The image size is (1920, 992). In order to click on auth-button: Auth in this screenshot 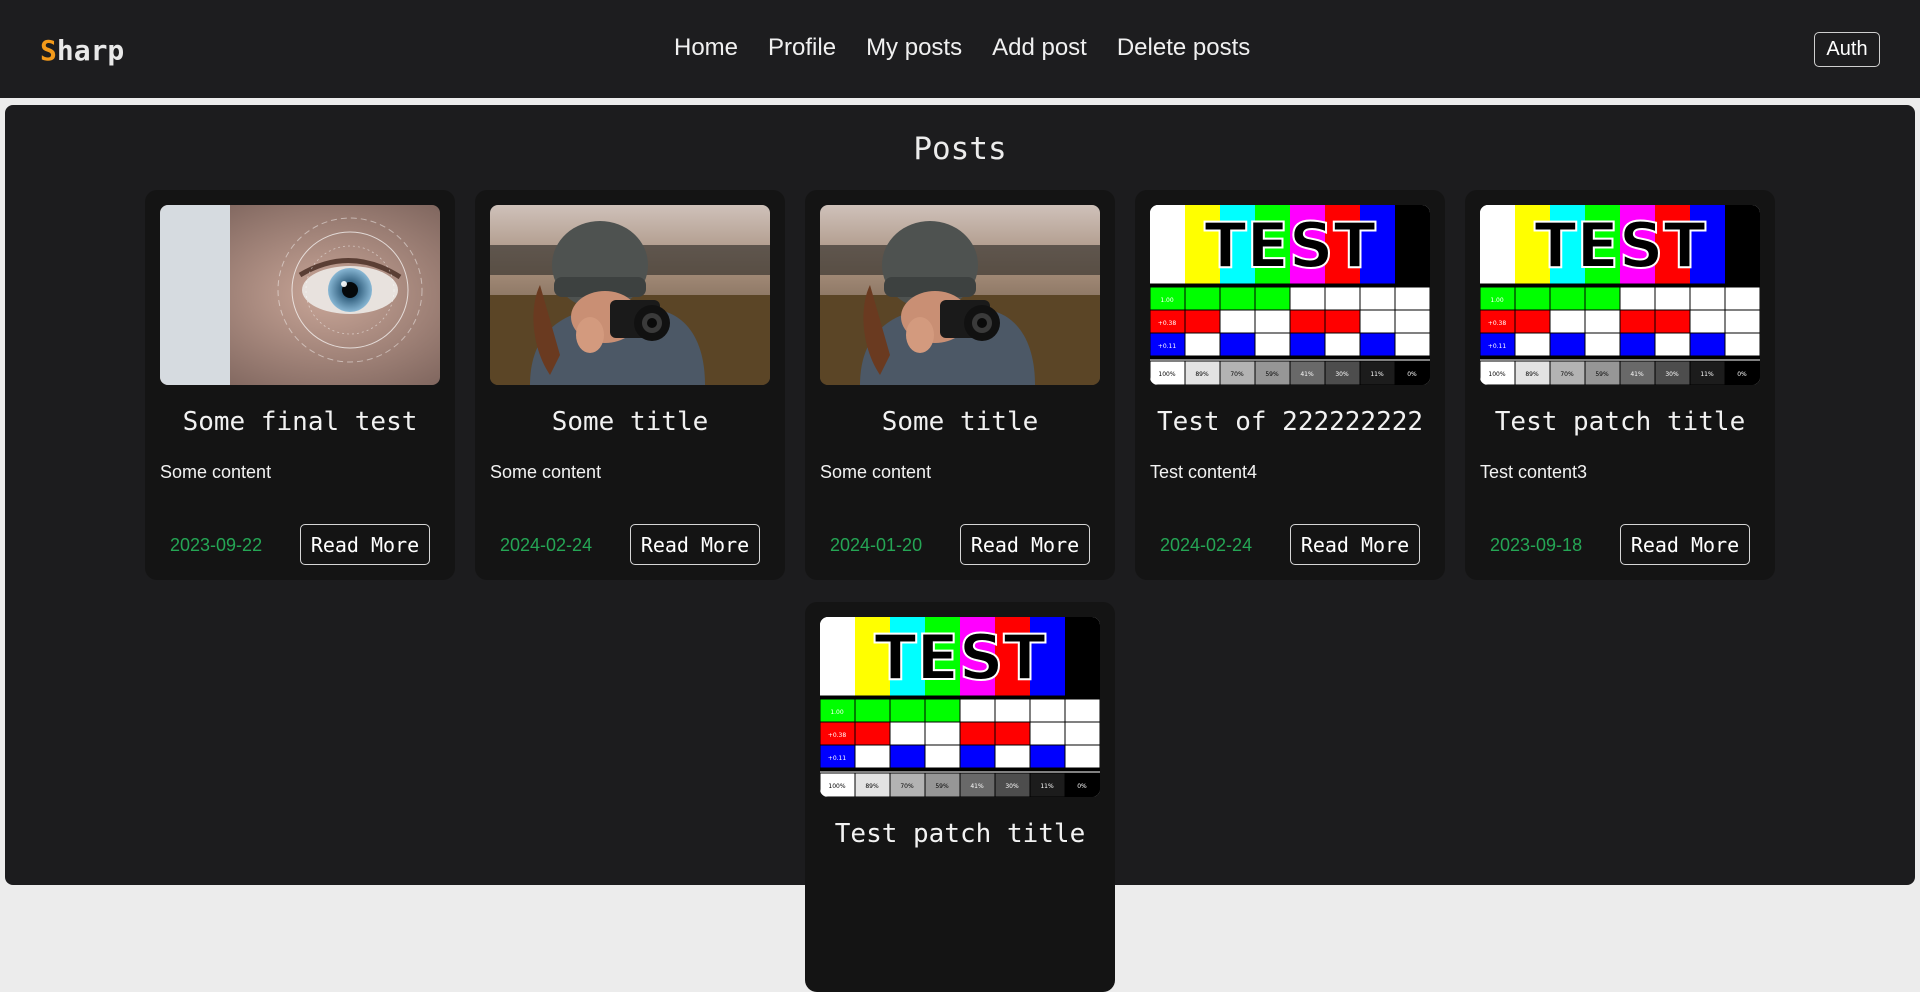, I will do `click(1847, 49)`.